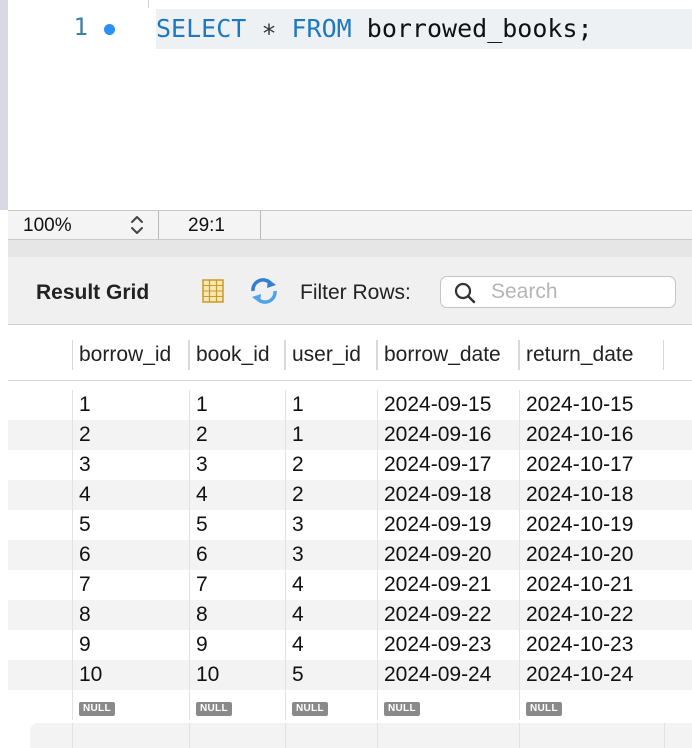 The width and height of the screenshot is (692, 748). What do you see at coordinates (448, 525) in the screenshot?
I see `cell-borrow-date: 2024-09-19` at bounding box center [448, 525].